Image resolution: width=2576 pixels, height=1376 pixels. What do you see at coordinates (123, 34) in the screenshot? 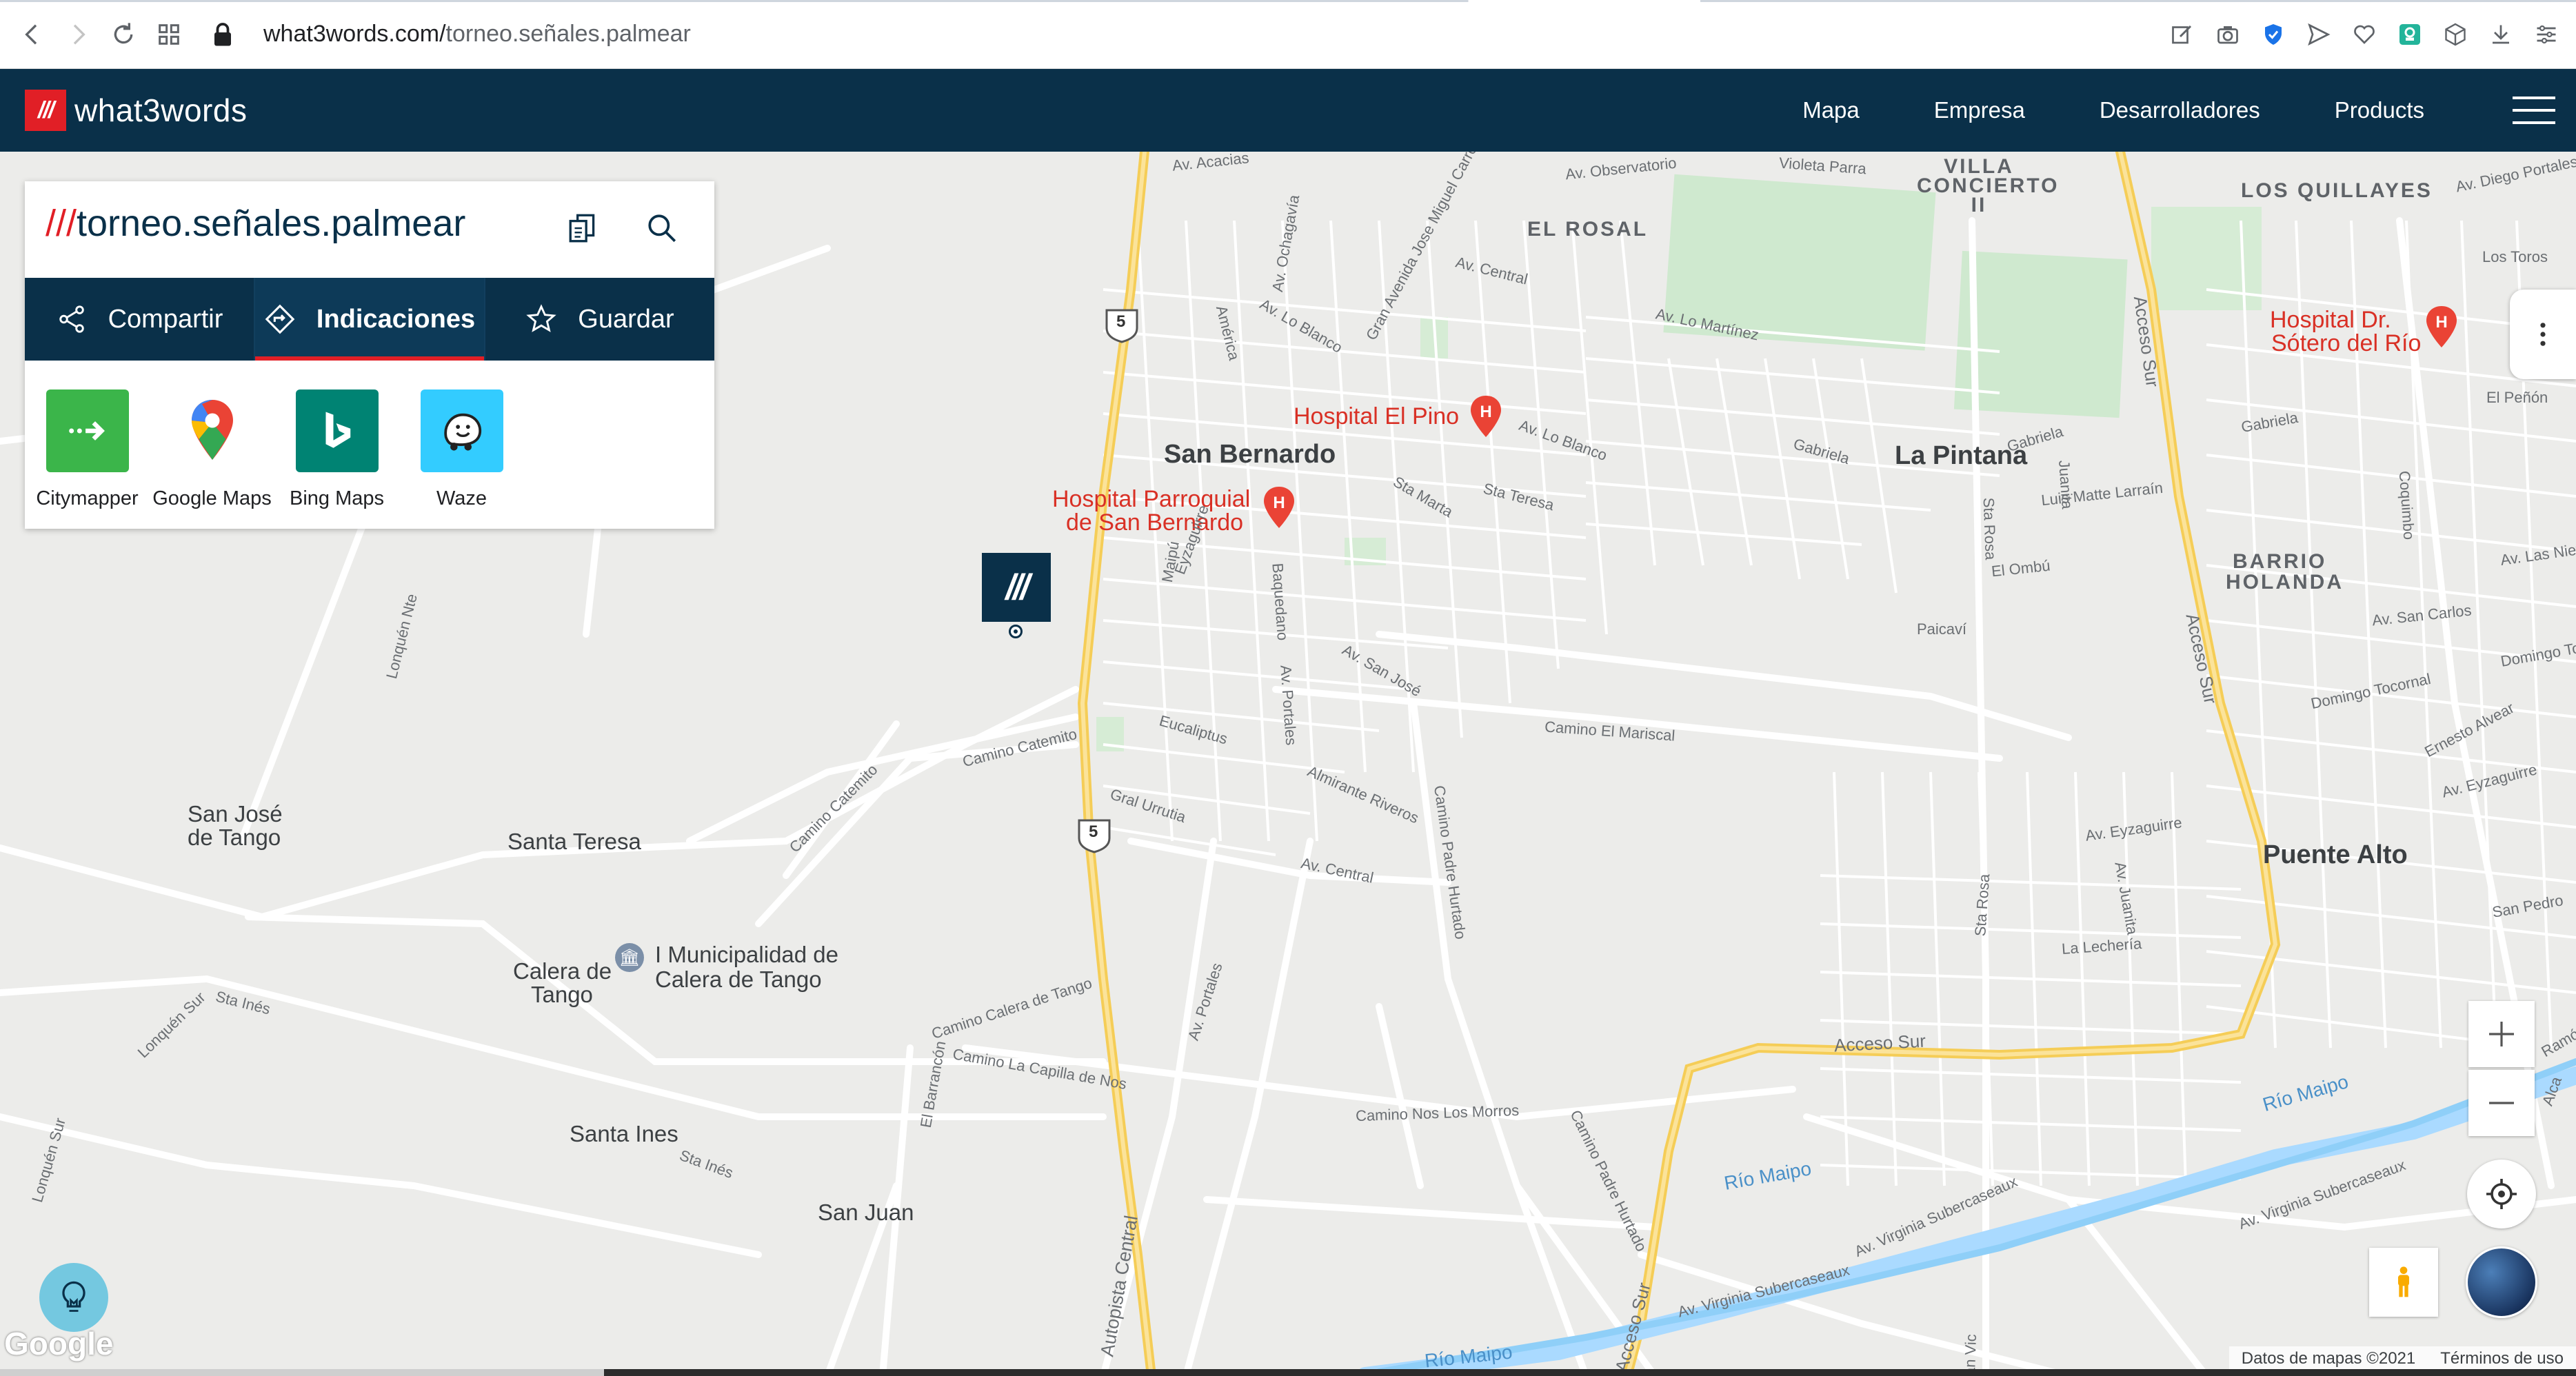
I see `reload-icon` at bounding box center [123, 34].